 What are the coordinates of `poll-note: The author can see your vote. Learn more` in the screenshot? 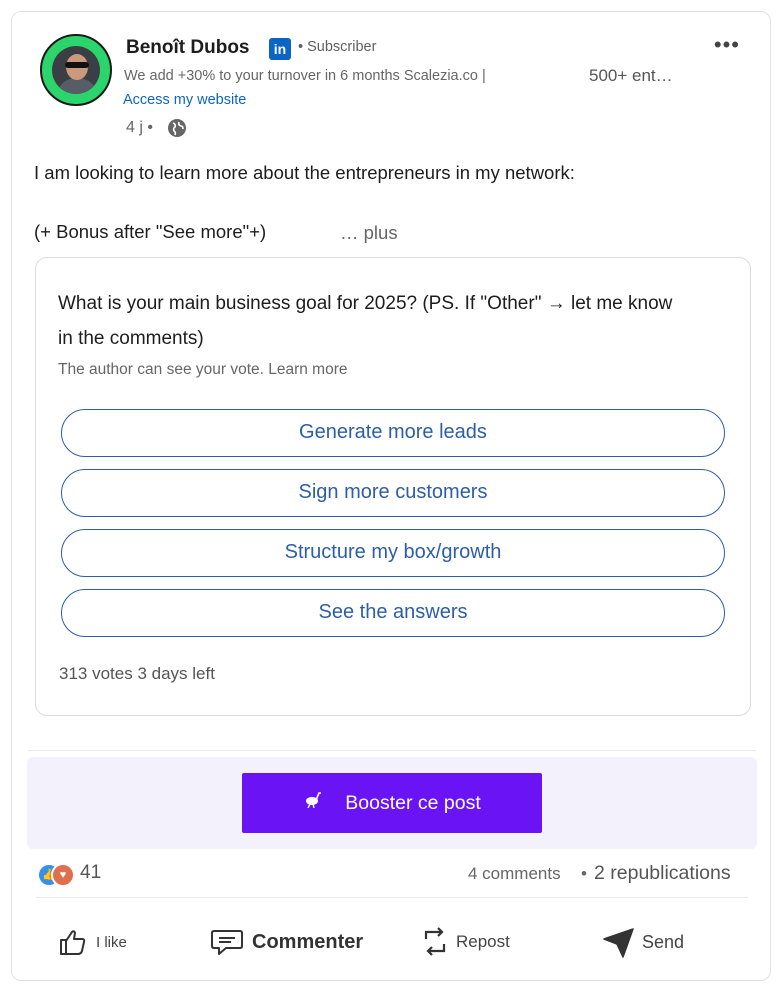 It's located at (203, 369).